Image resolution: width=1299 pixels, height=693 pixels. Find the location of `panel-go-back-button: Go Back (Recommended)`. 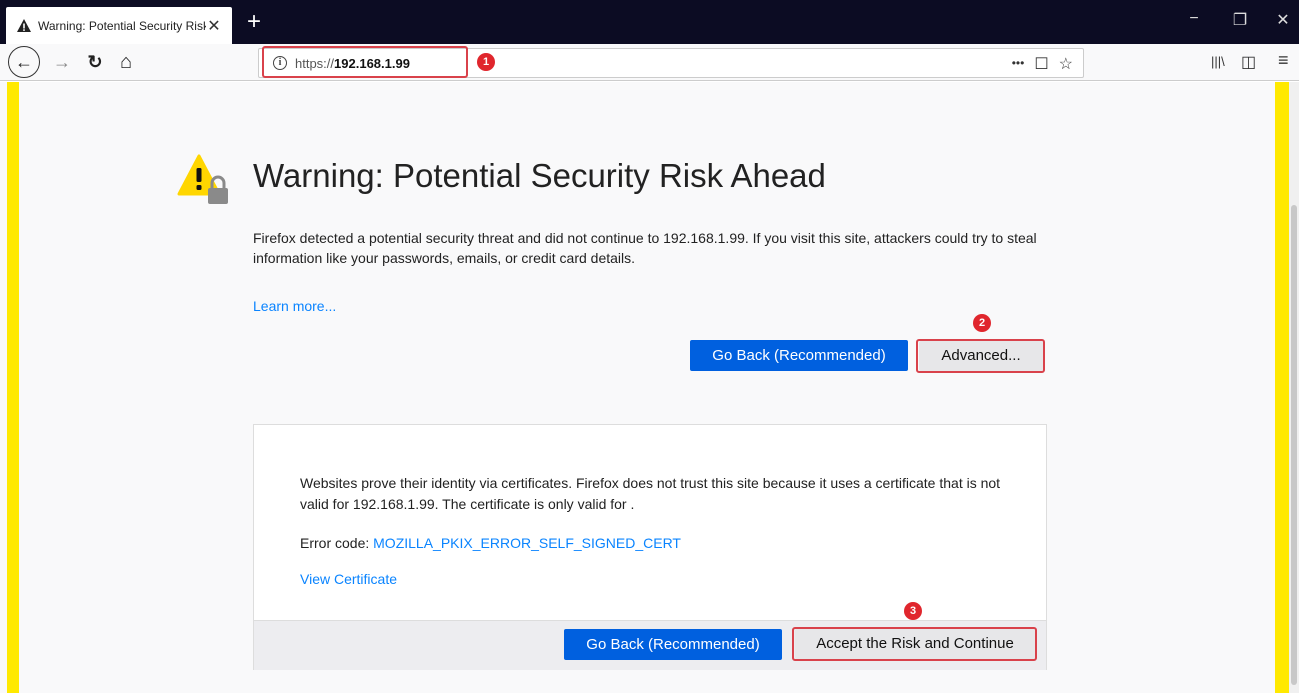

panel-go-back-button: Go Back (Recommended) is located at coordinates (673, 644).